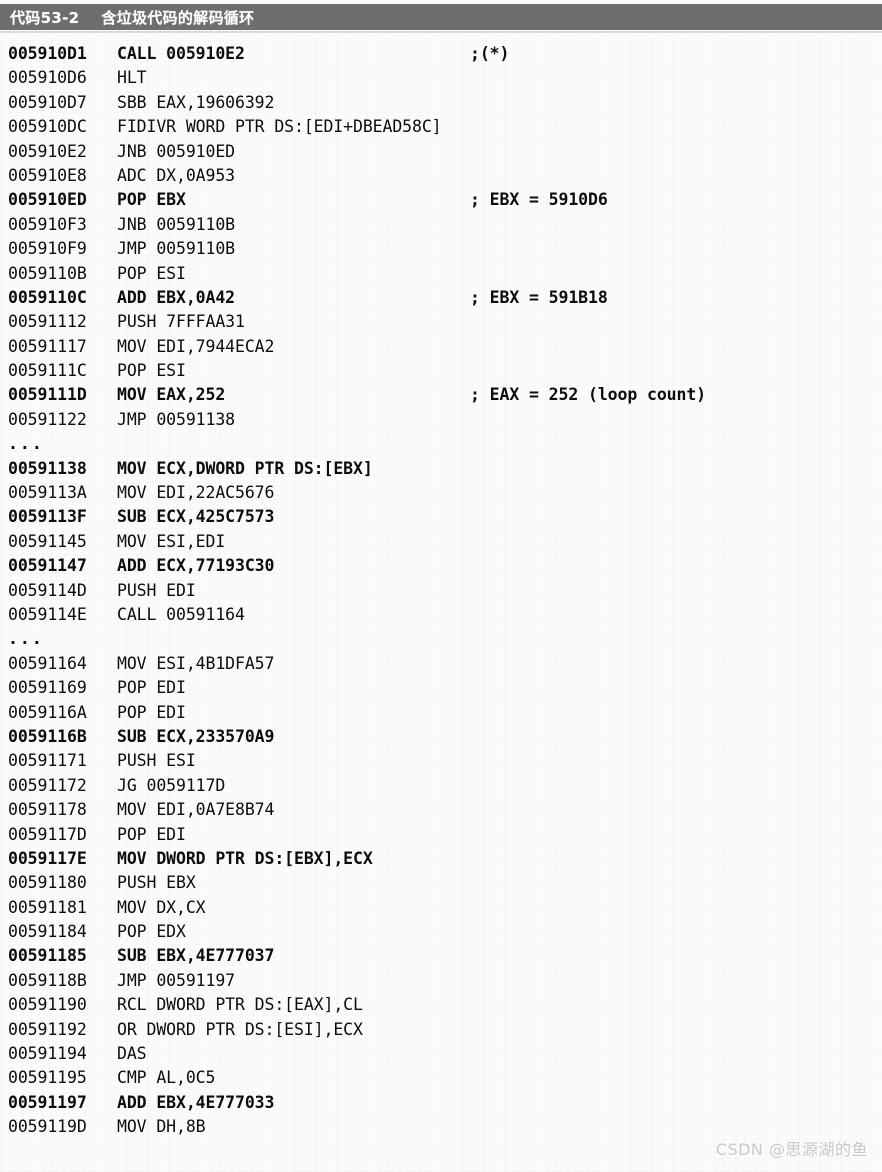 The width and height of the screenshot is (882, 1172). I want to click on code-instruction: CMP AL,0C5, so click(166, 1078).